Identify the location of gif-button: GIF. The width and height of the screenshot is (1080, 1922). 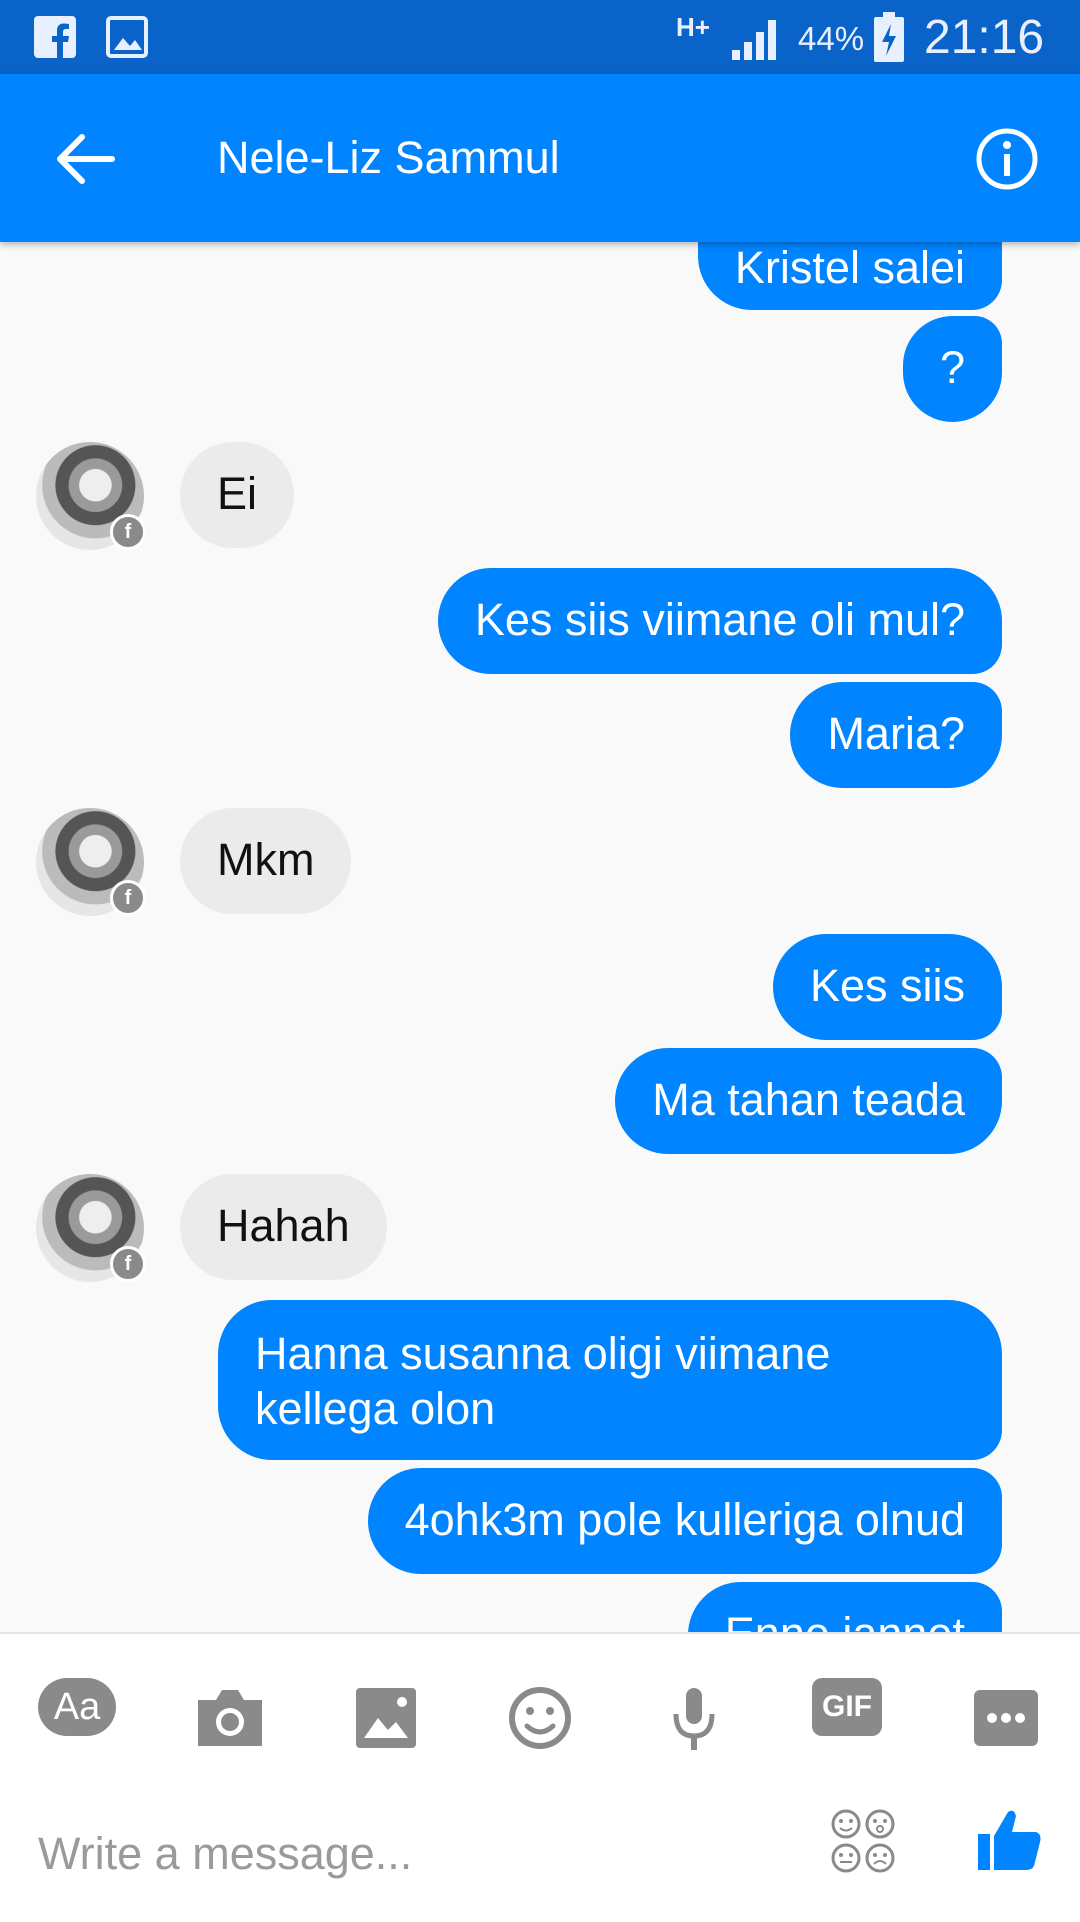
(847, 1707).